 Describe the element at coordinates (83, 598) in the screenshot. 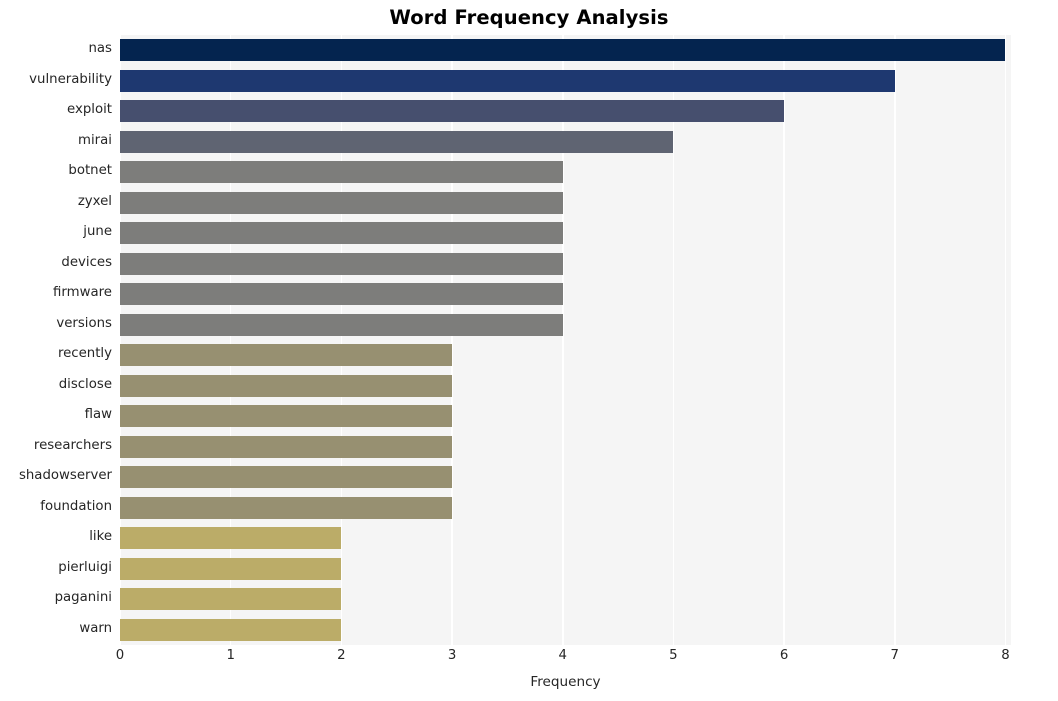

I see `y-tick-label-paganini: paganini` at that location.